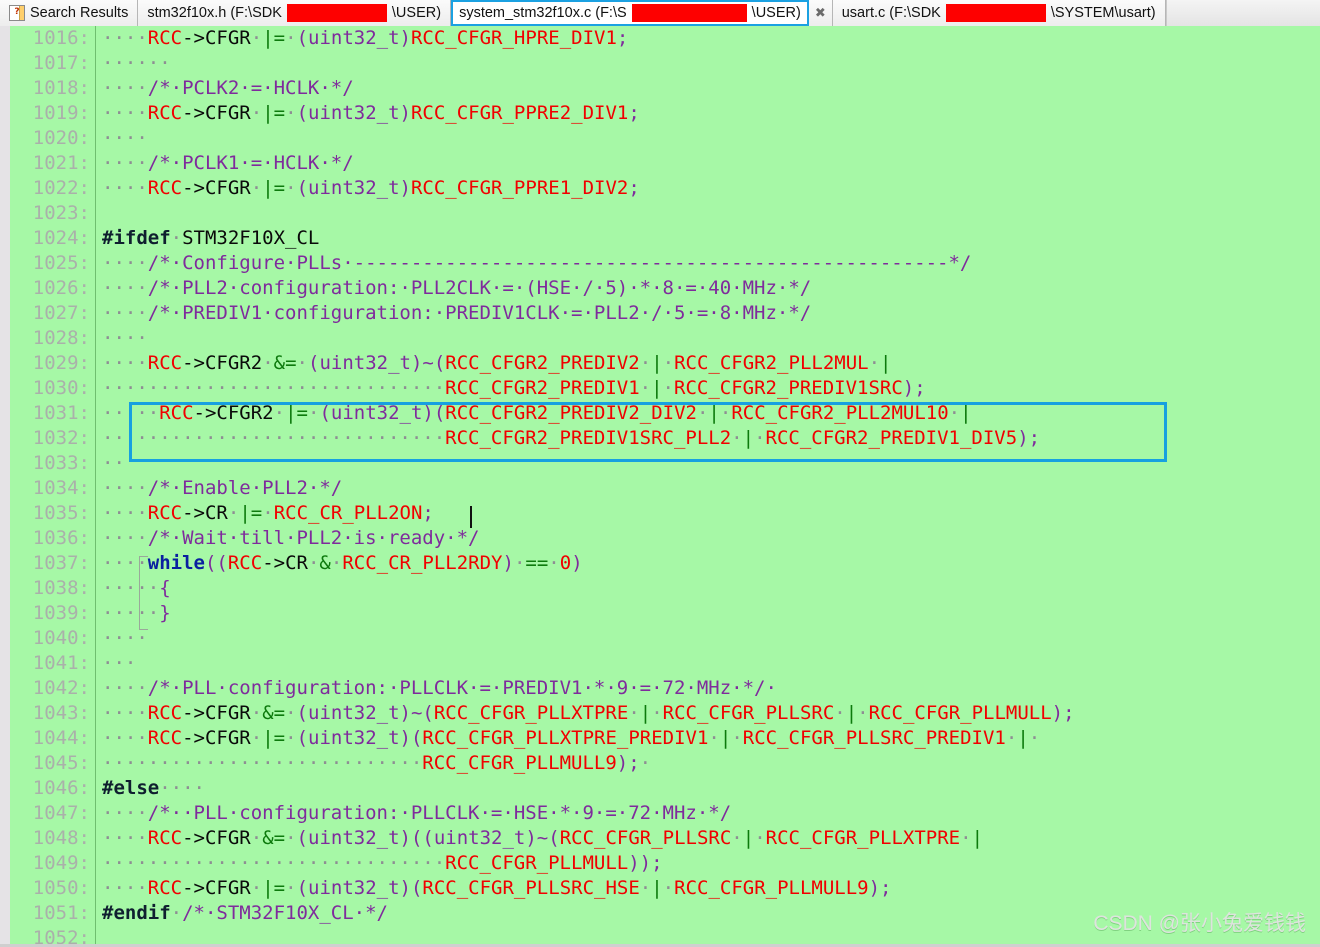 This screenshot has width=1320, height=947. I want to click on close-tab-button: ✖, so click(820, 13).